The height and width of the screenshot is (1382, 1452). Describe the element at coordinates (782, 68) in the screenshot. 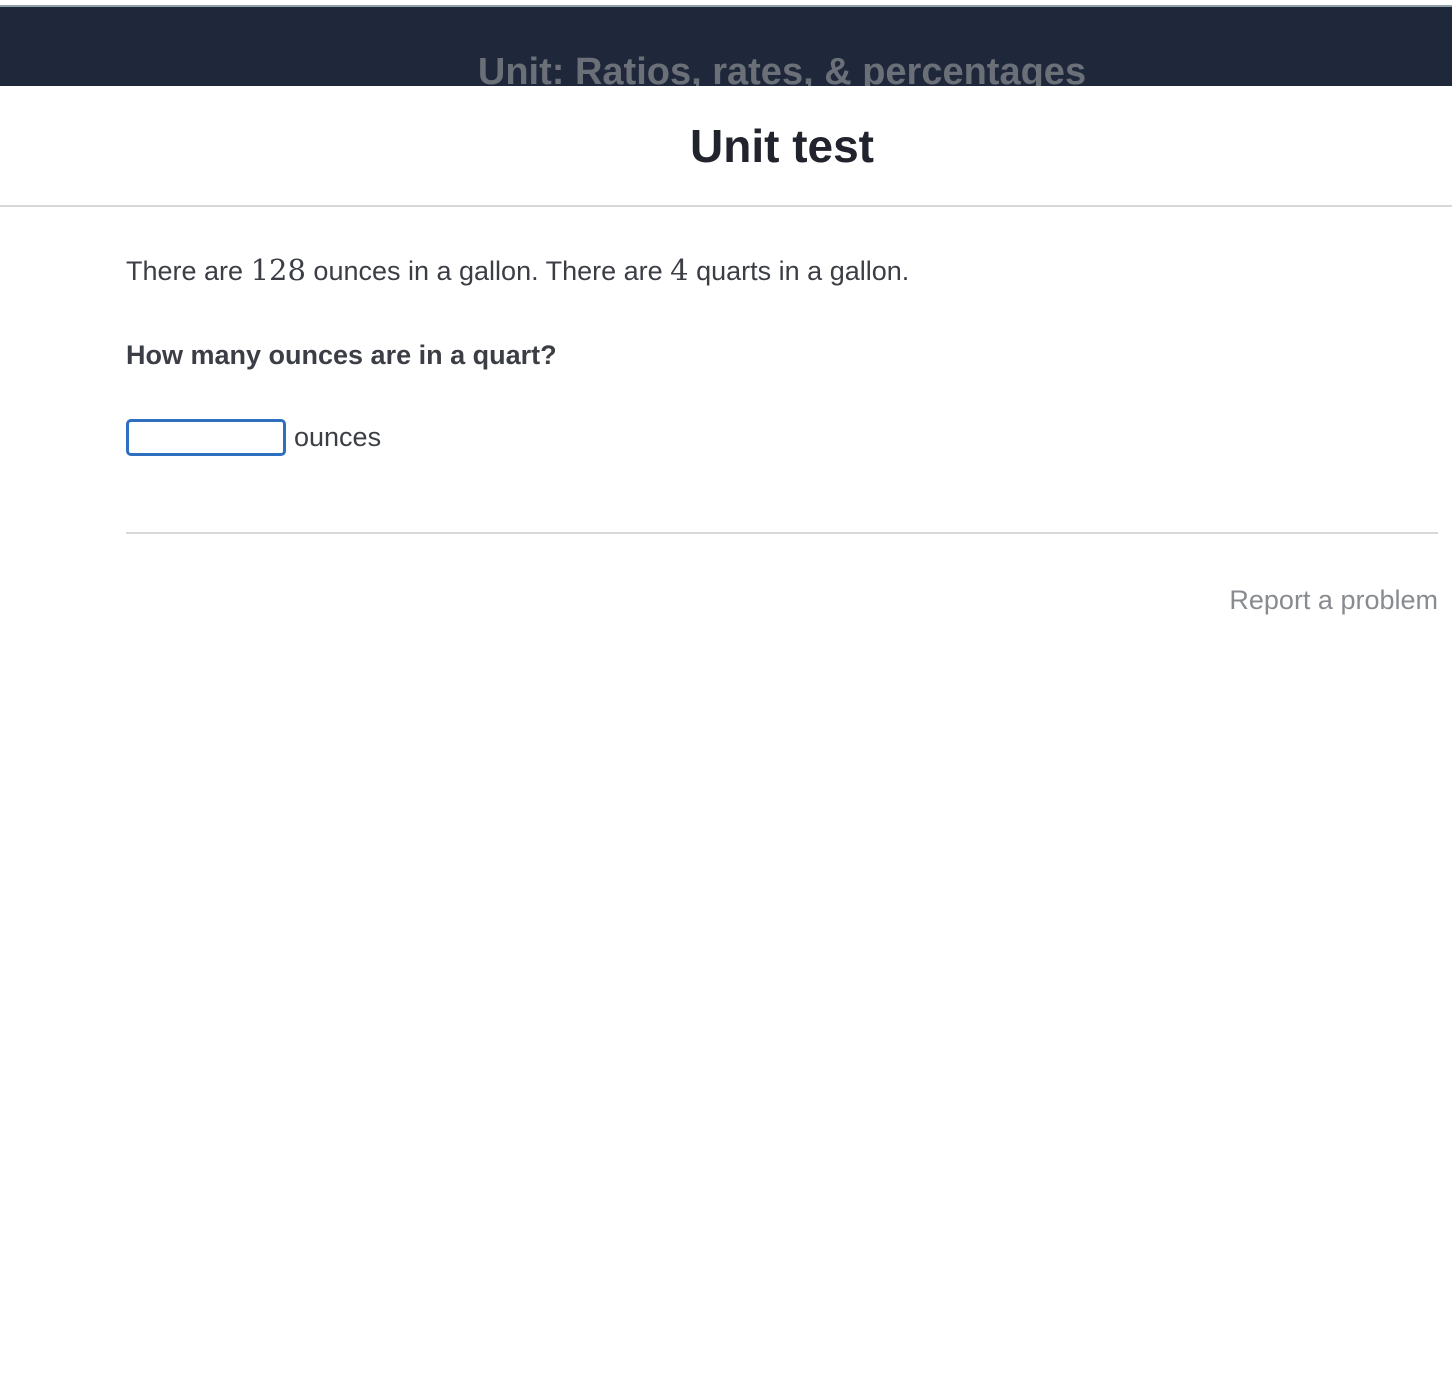

I see `unit-title: Unit: Ratios, rates, & percentages` at that location.